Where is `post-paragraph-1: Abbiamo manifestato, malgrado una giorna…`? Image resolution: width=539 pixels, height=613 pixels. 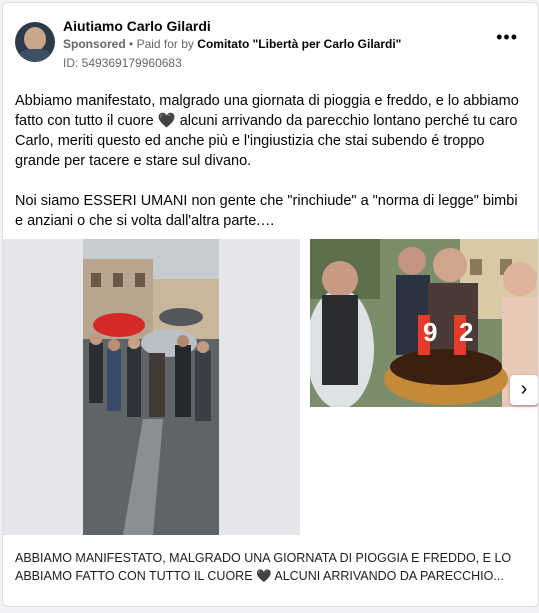
post-paragraph-1: Abbiamo manifestato, malgrado una giorna… is located at coordinates (267, 131).